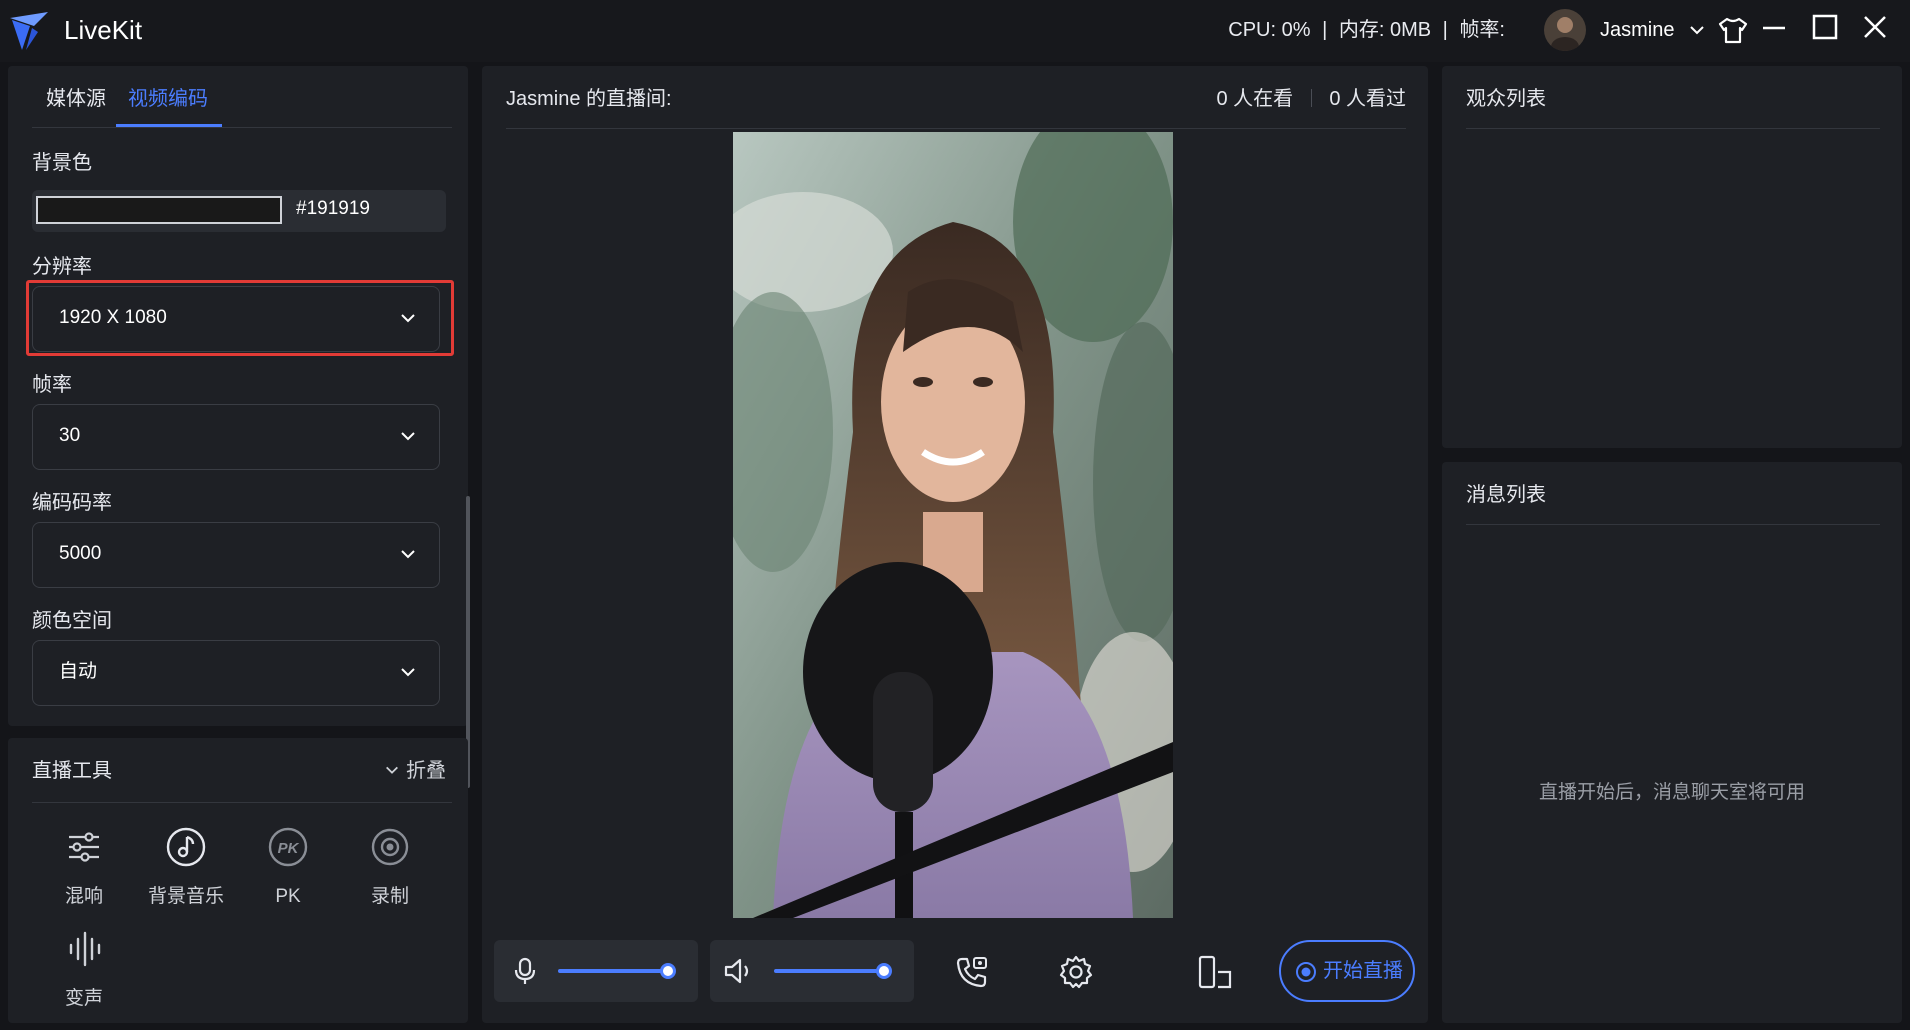 This screenshot has width=1910, height=1030. Describe the element at coordinates (1671, 792) in the screenshot. I see `message-placeholder: 直播开始后，消息聊天室将可用` at that location.